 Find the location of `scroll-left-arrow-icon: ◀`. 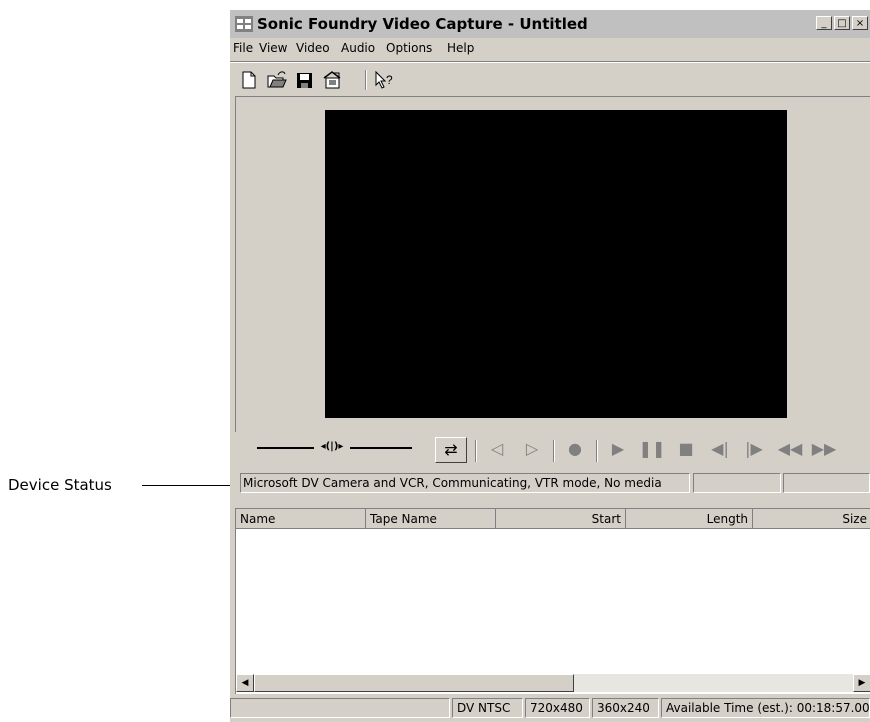

scroll-left-arrow-icon: ◀ is located at coordinates (245, 683).